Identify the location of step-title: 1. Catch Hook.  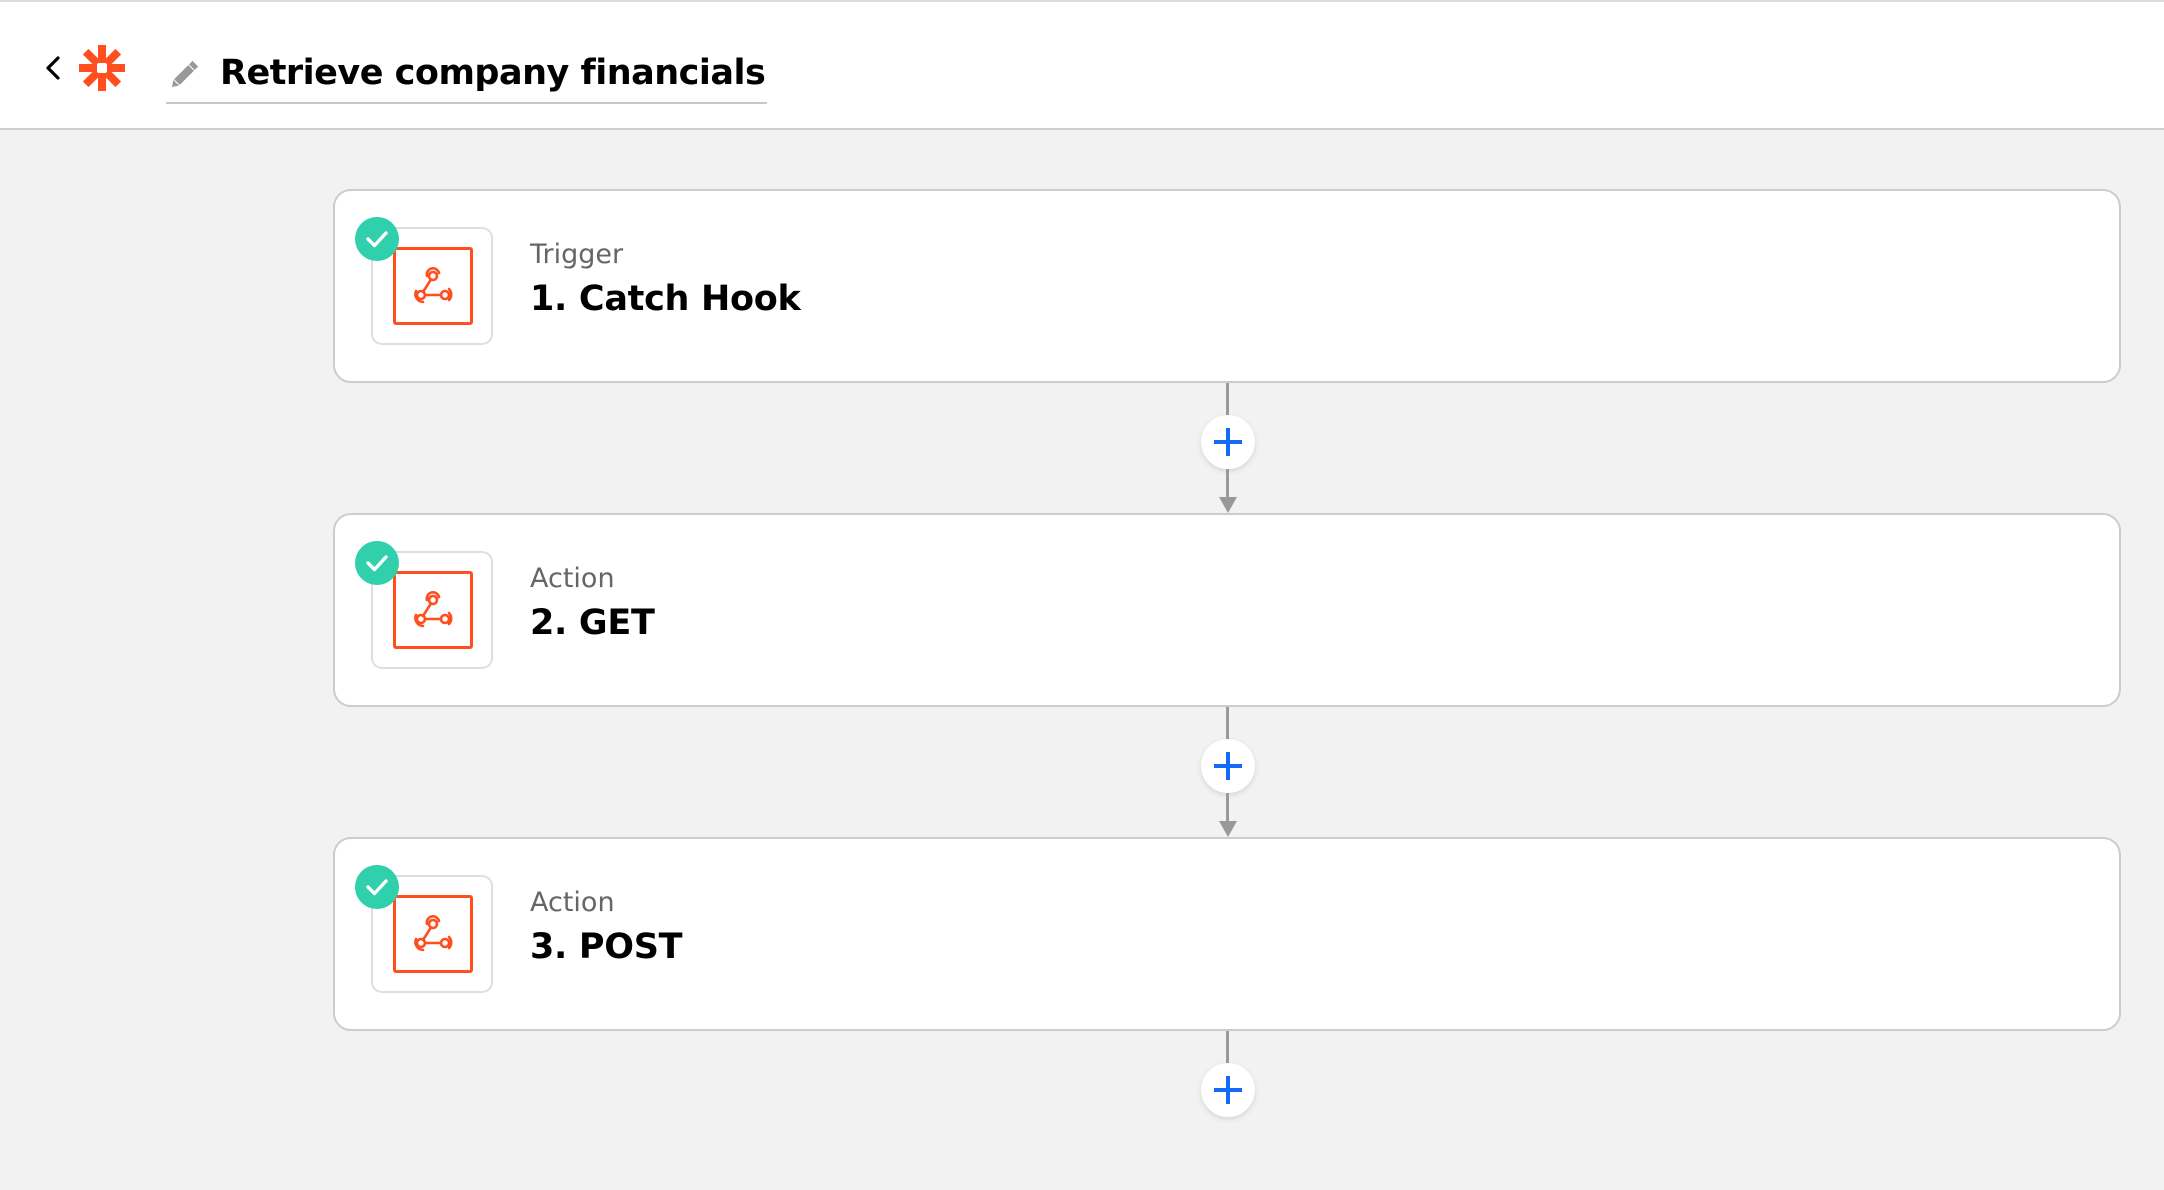
(665, 299).